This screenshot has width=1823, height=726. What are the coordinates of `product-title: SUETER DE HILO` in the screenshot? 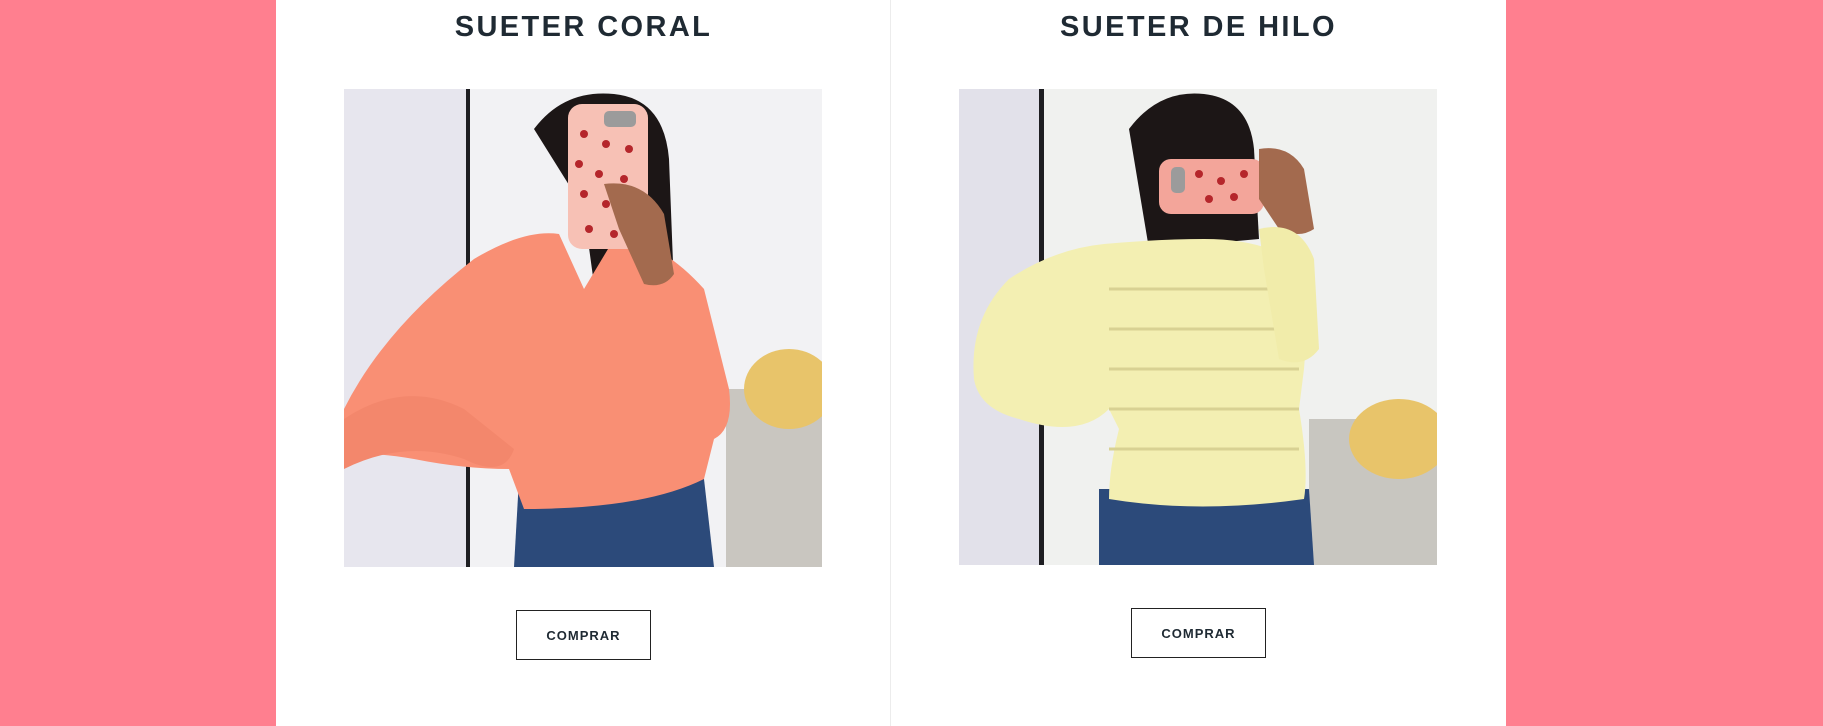 It's located at (1198, 27).